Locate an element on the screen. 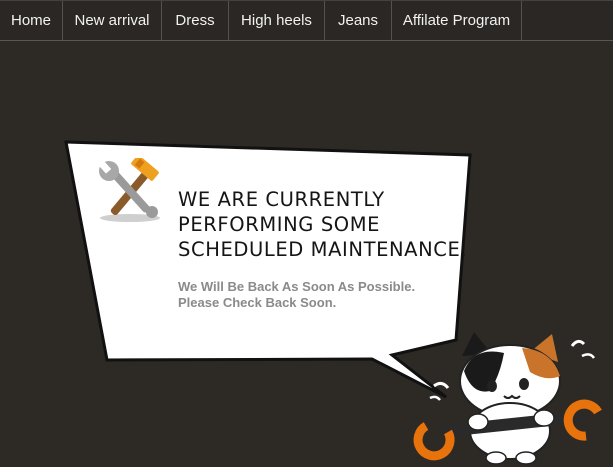 Image resolution: width=613 pixels, height=467 pixels. headline-line-1: WE ARE CURRENTLY is located at coordinates (281, 199).